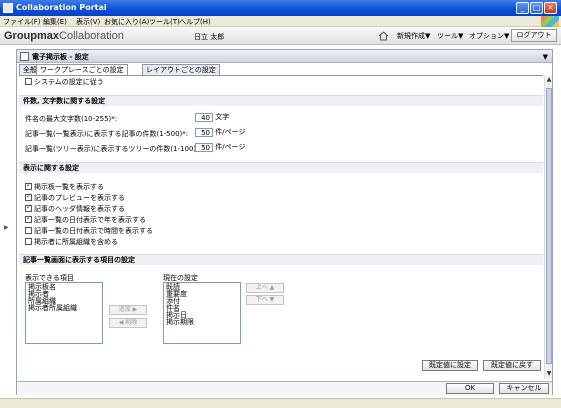  I want to click on list-section-header: 記事一覧画面に表示する項目の設定, so click(281, 259).